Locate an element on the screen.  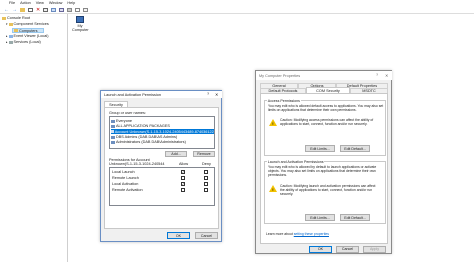
menu-action: Action is located at coordinates (25, 3).